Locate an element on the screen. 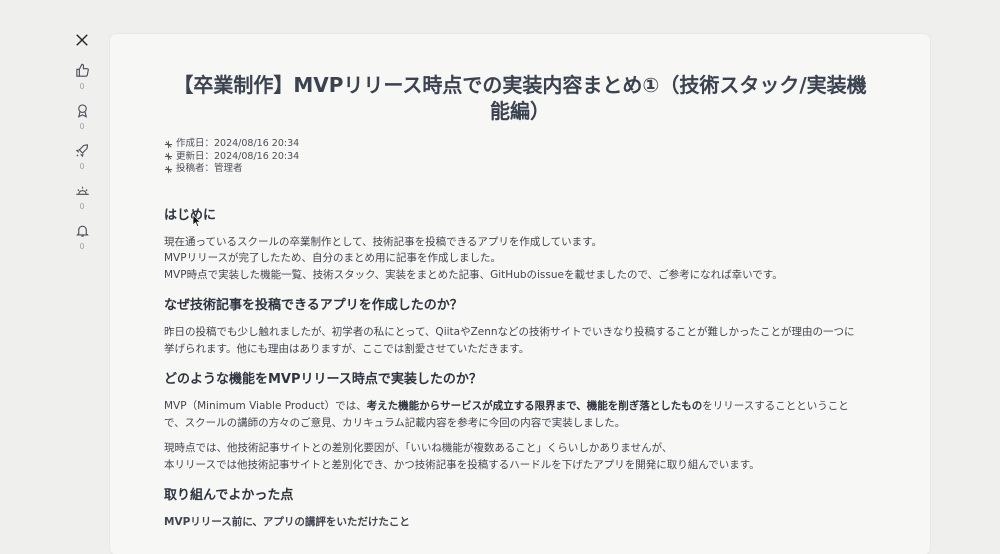  x-share-button is located at coordinates (82, 40).